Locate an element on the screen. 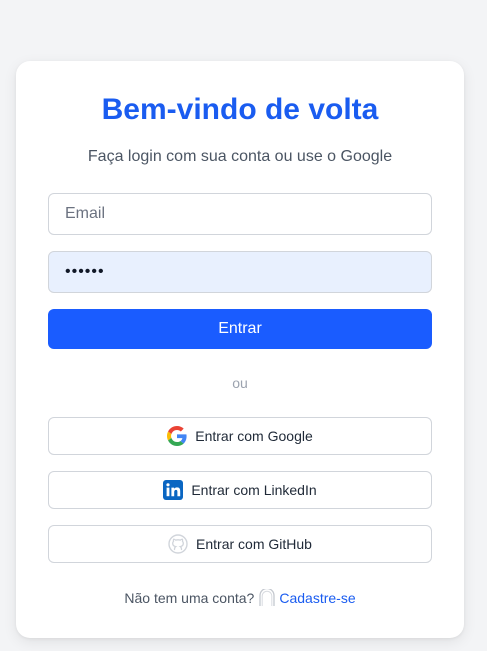 The height and width of the screenshot is (651, 487). google-login-button: Entrar com Google is located at coordinates (240, 436).